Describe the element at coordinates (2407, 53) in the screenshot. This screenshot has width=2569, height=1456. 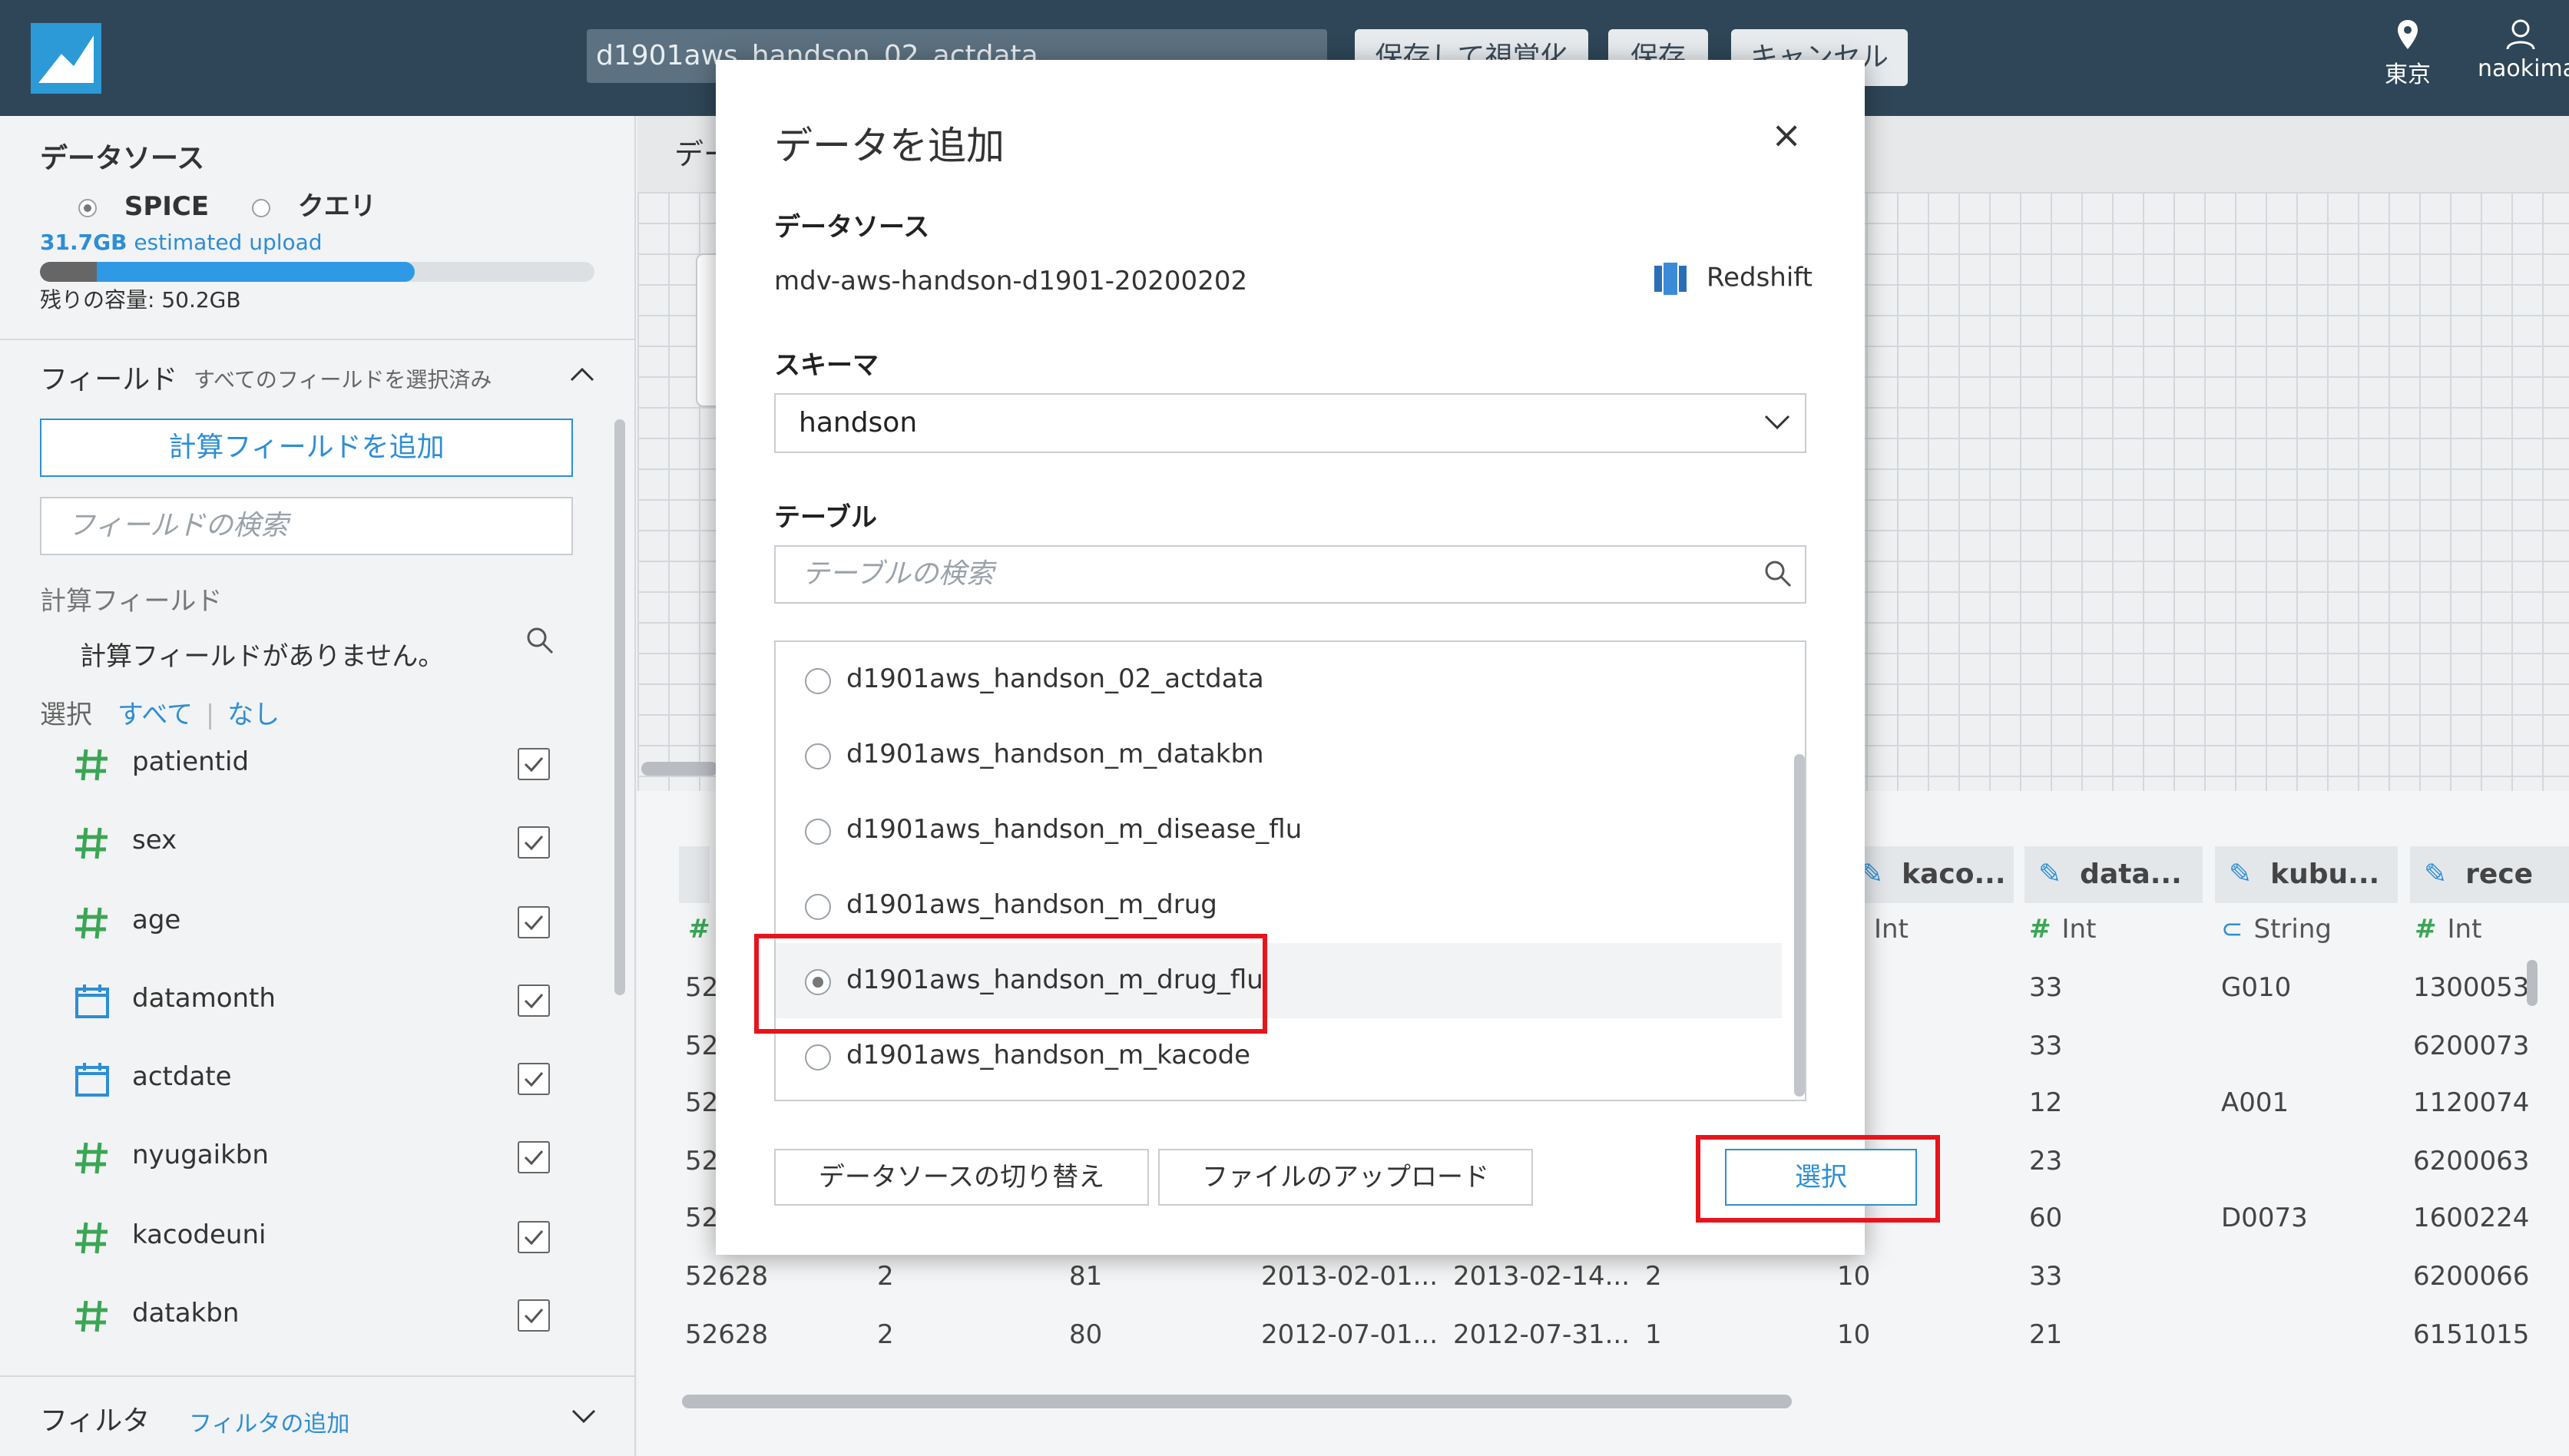
I see `region-selector: 東京` at that location.